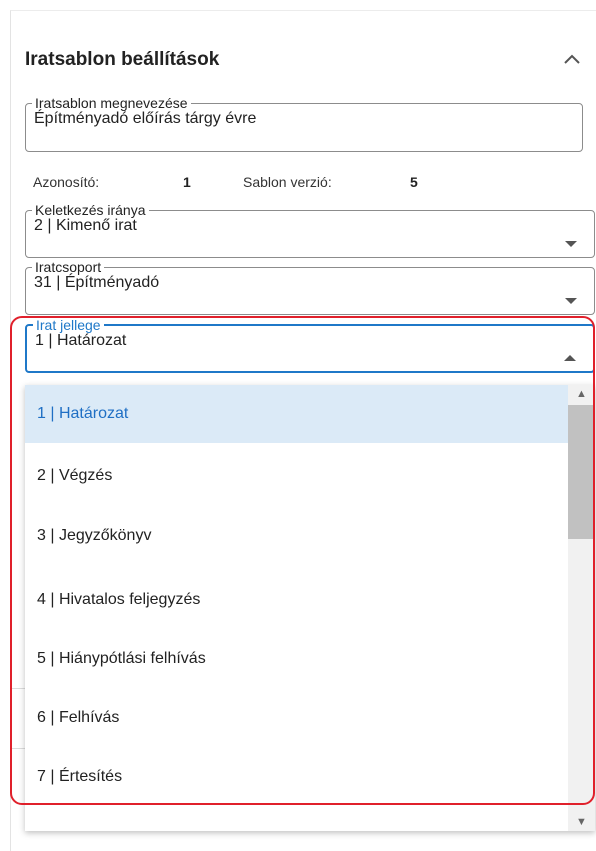 This screenshot has height=851, width=596. What do you see at coordinates (296, 718) in the screenshot?
I see `dropdown-option: 6 | Felhívás` at bounding box center [296, 718].